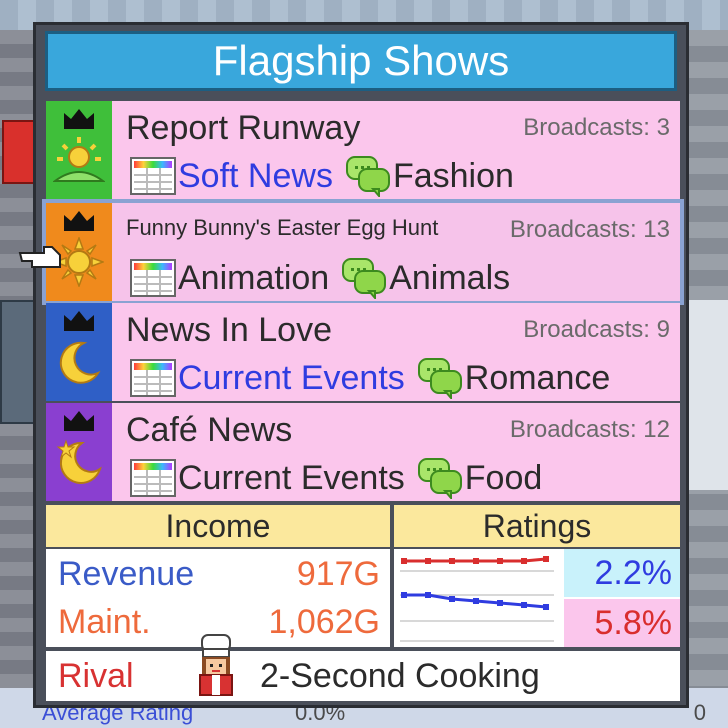 The width and height of the screenshot is (728, 728). What do you see at coordinates (477, 599) in the screenshot?
I see `ratings-trend-chart` at bounding box center [477, 599].